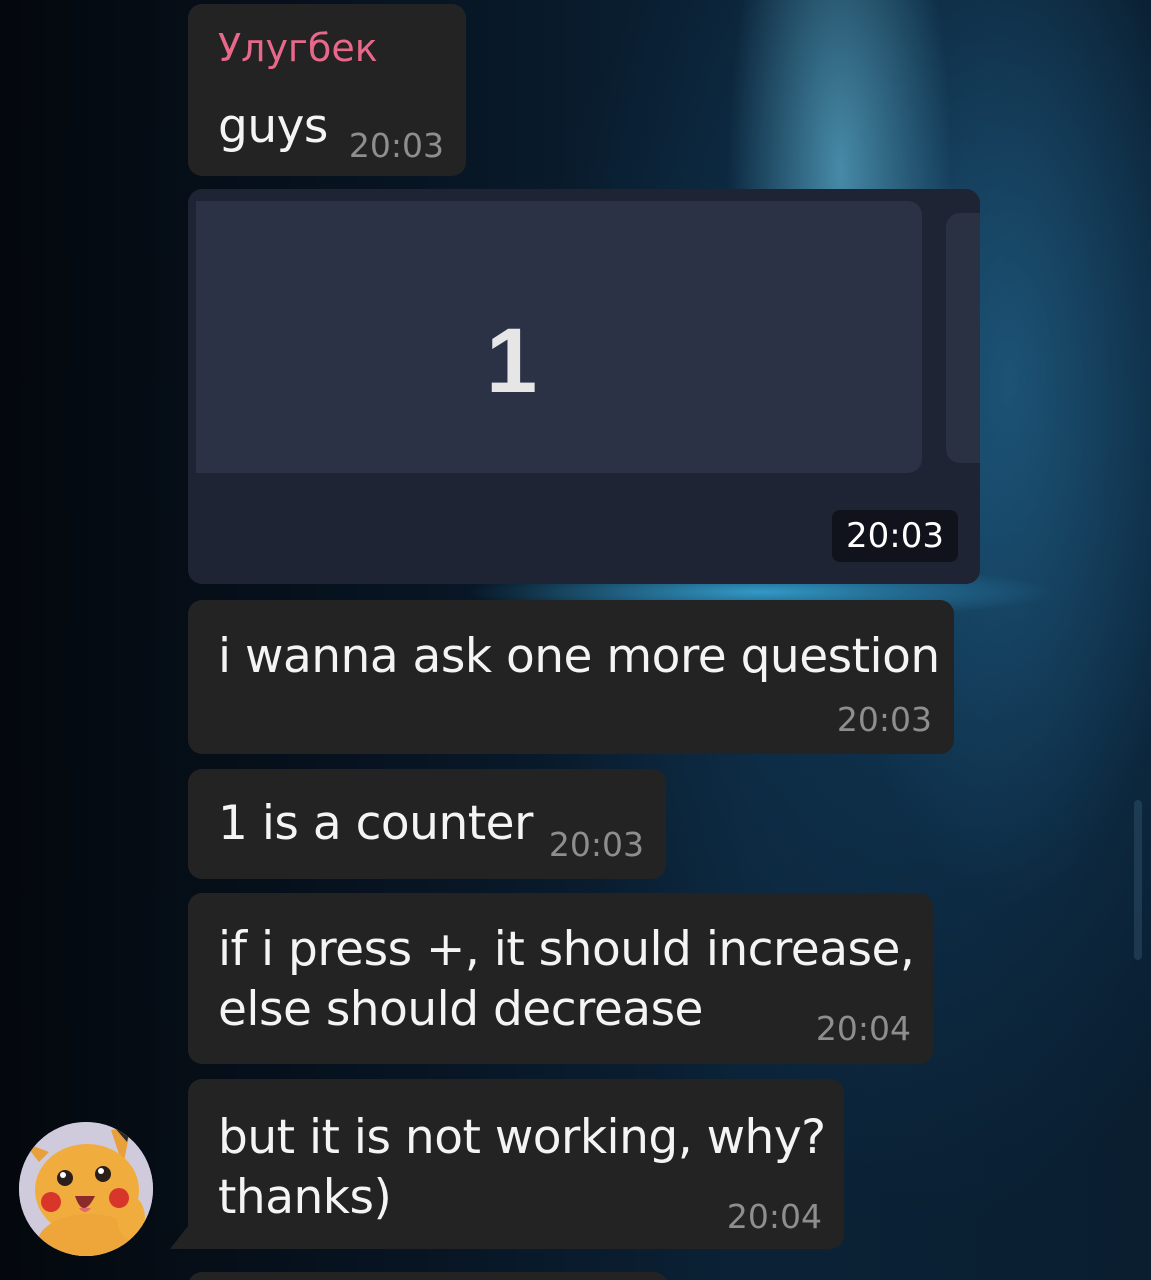 The width and height of the screenshot is (1151, 1280). Describe the element at coordinates (298, 48) in the screenshot. I see `sender-name: Улугбек` at that location.